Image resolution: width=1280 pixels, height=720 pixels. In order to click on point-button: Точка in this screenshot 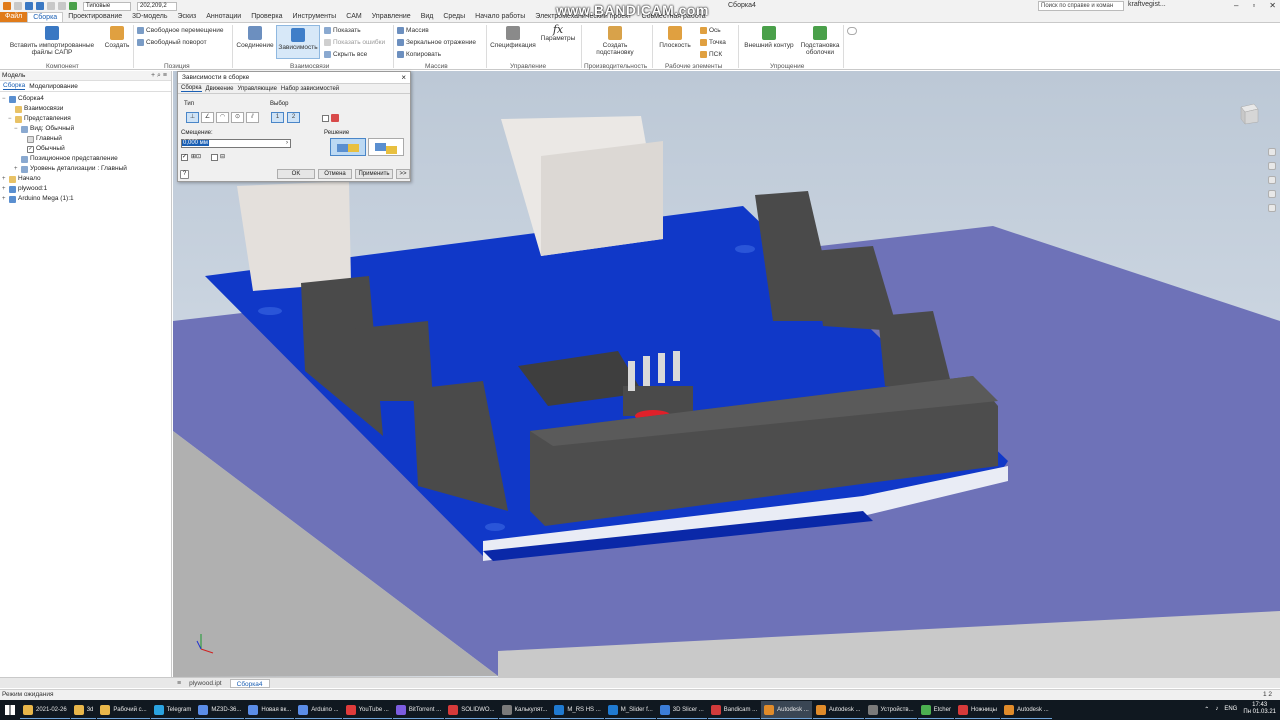, I will do `click(713, 42)`.